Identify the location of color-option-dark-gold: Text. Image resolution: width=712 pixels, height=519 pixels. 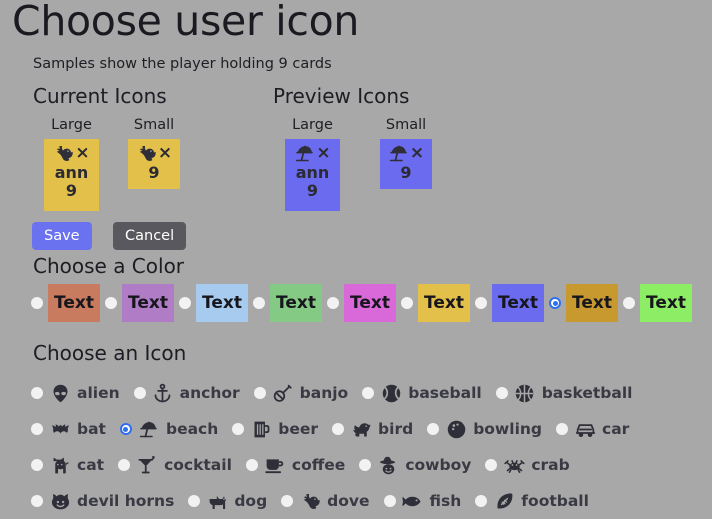
(583, 303).